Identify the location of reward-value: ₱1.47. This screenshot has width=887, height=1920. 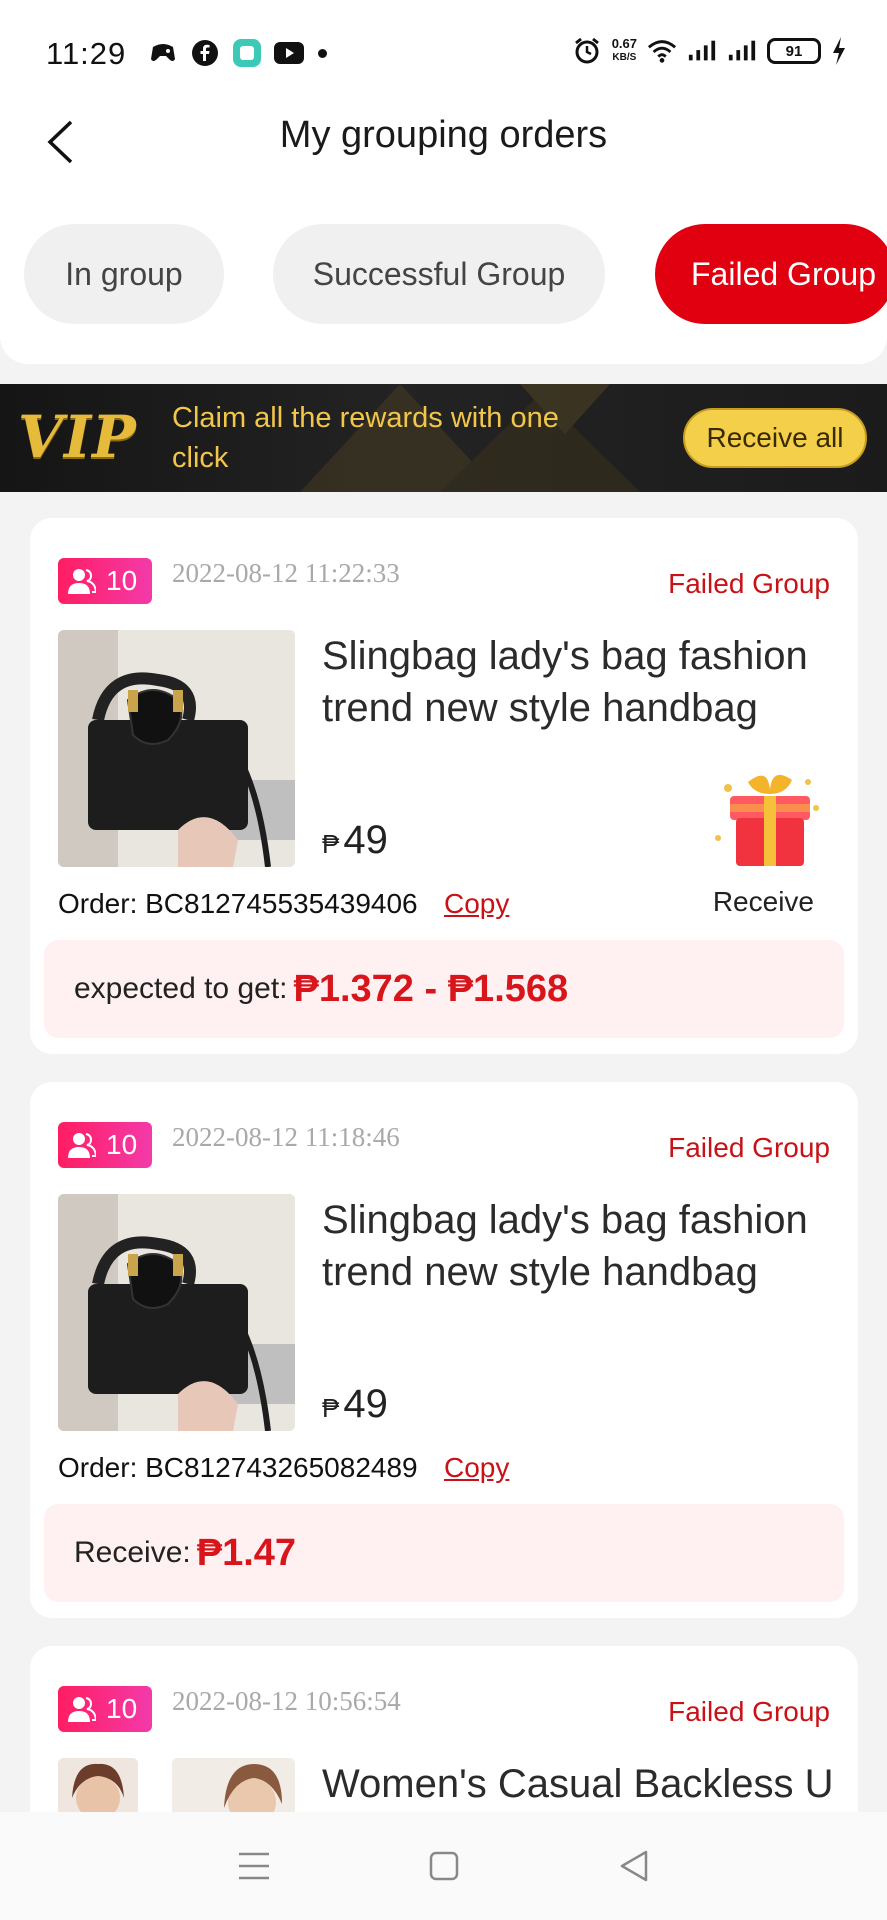
(246, 1552).